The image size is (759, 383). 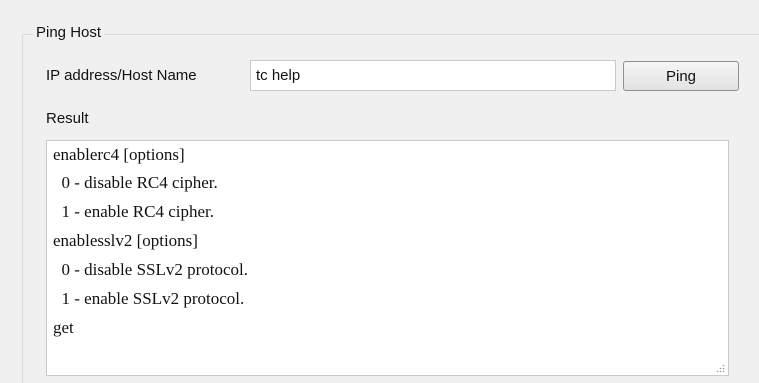 I want to click on ip-address-input, so click(x=433, y=75).